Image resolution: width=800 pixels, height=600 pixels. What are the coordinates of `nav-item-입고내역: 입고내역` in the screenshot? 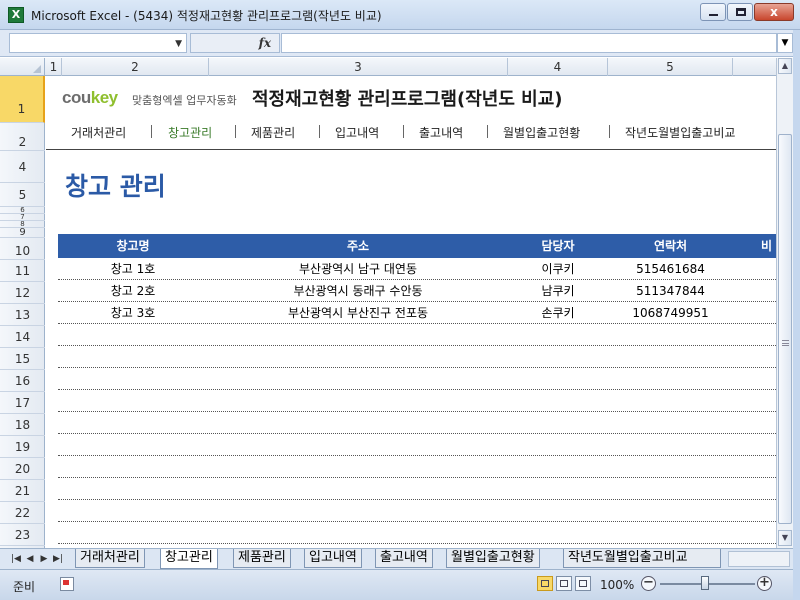 It's located at (357, 132).